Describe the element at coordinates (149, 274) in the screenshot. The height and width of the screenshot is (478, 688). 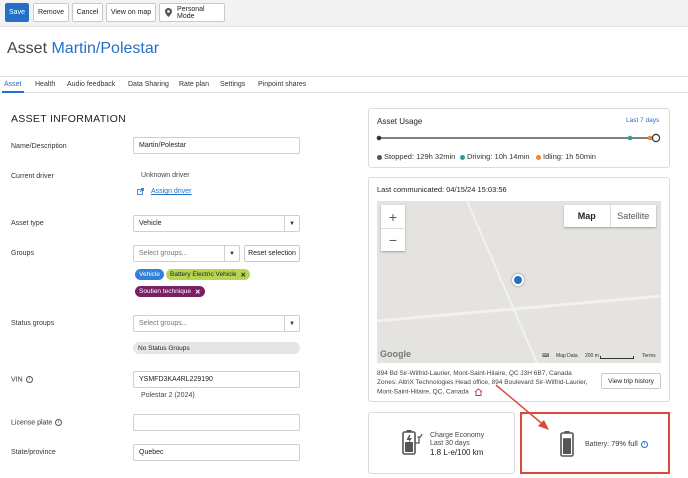
I see `group-chip-vehicle: Vehicle` at that location.